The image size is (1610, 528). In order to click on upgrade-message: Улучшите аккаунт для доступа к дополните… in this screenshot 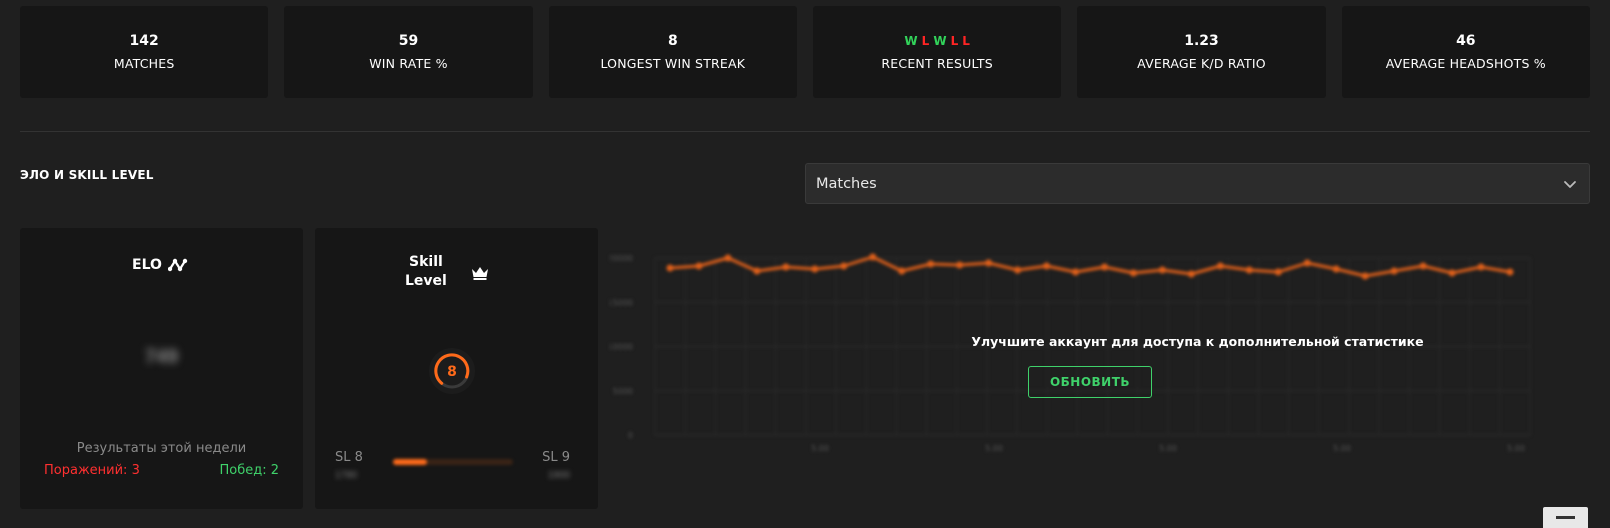, I will do `click(1197, 341)`.